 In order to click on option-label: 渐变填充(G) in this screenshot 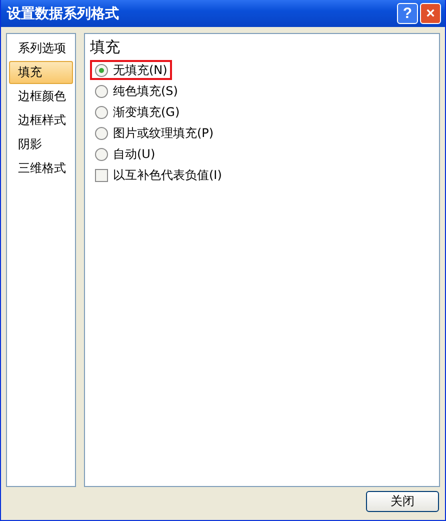, I will do `click(146, 112)`.